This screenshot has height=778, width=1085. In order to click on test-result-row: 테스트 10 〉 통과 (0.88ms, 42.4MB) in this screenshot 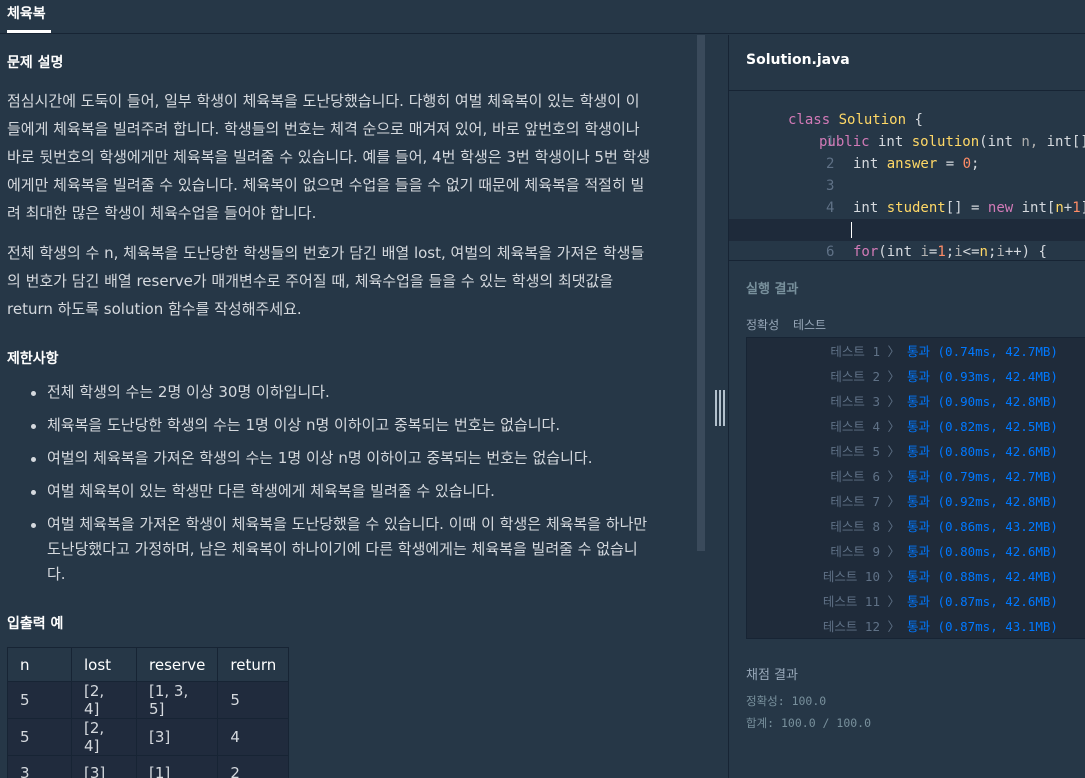, I will do `click(916, 576)`.